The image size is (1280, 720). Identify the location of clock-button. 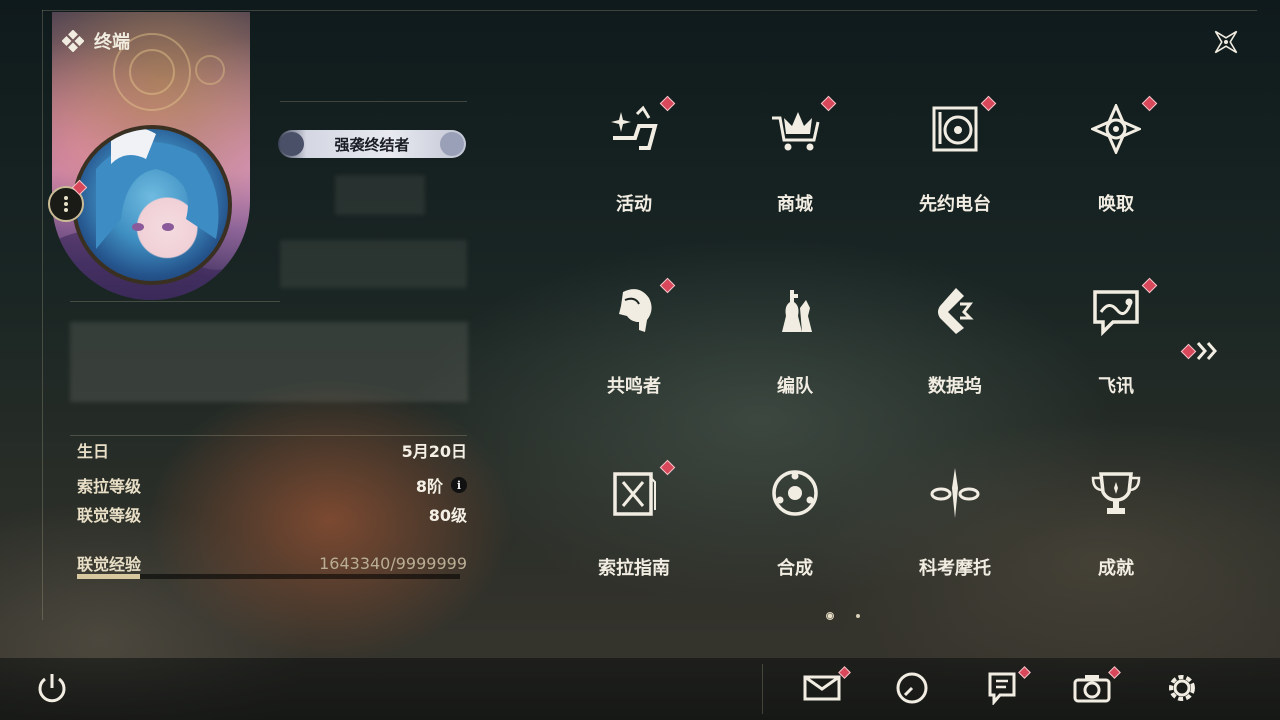
(912, 688).